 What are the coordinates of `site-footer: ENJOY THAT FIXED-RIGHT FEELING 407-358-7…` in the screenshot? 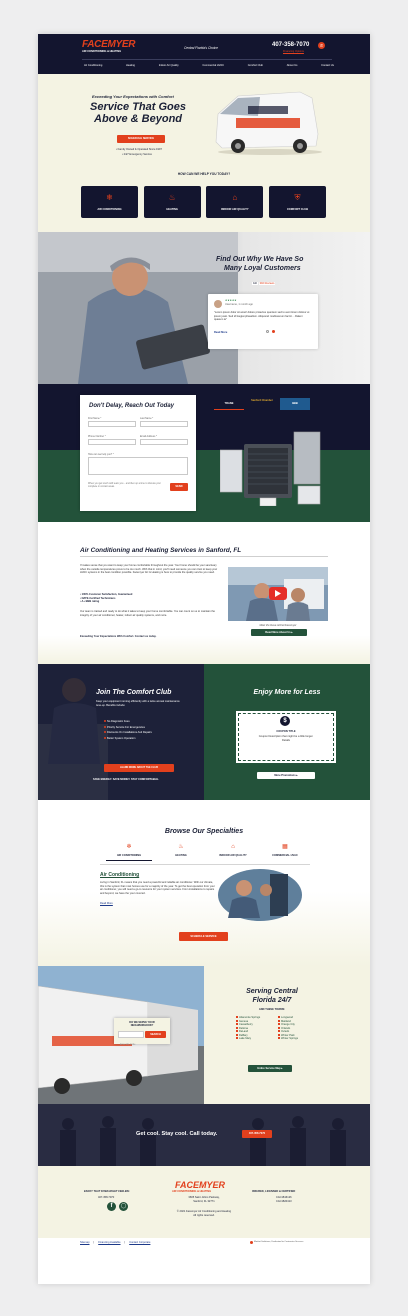 It's located at (204, 1202).